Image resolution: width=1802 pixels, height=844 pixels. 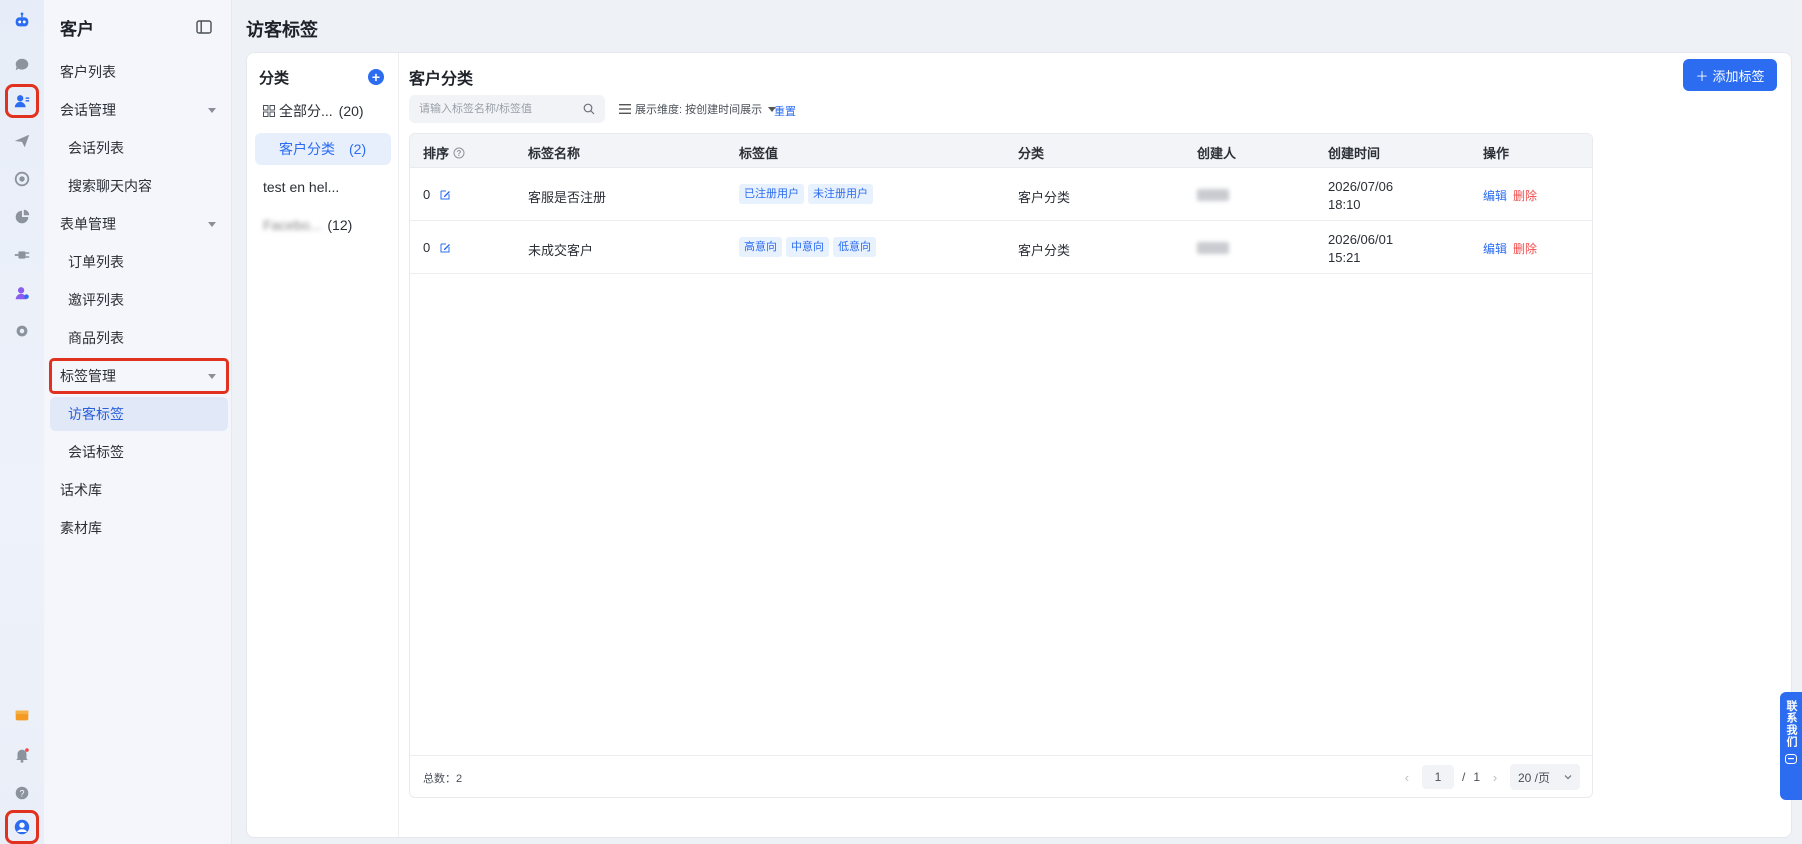 What do you see at coordinates (1476, 777) in the screenshot?
I see `page-total: 1` at bounding box center [1476, 777].